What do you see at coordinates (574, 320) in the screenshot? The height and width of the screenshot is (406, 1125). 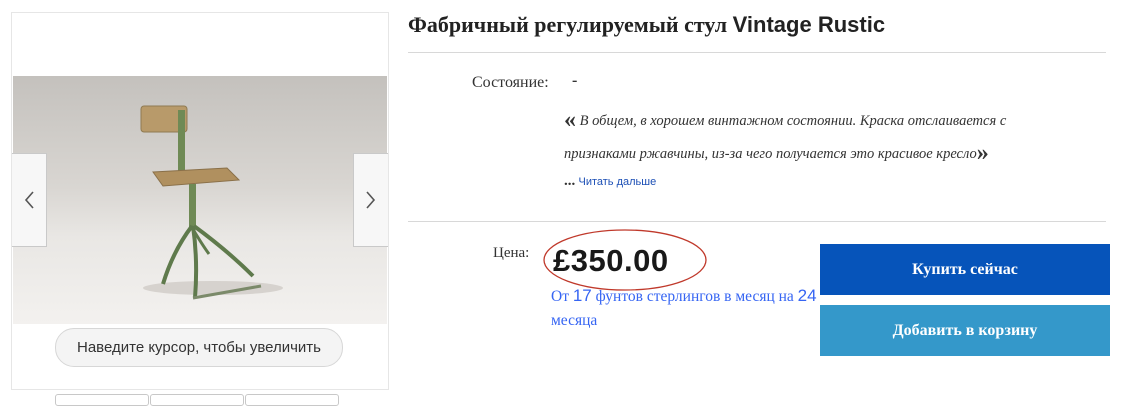 I see `installment-text: месяца` at bounding box center [574, 320].